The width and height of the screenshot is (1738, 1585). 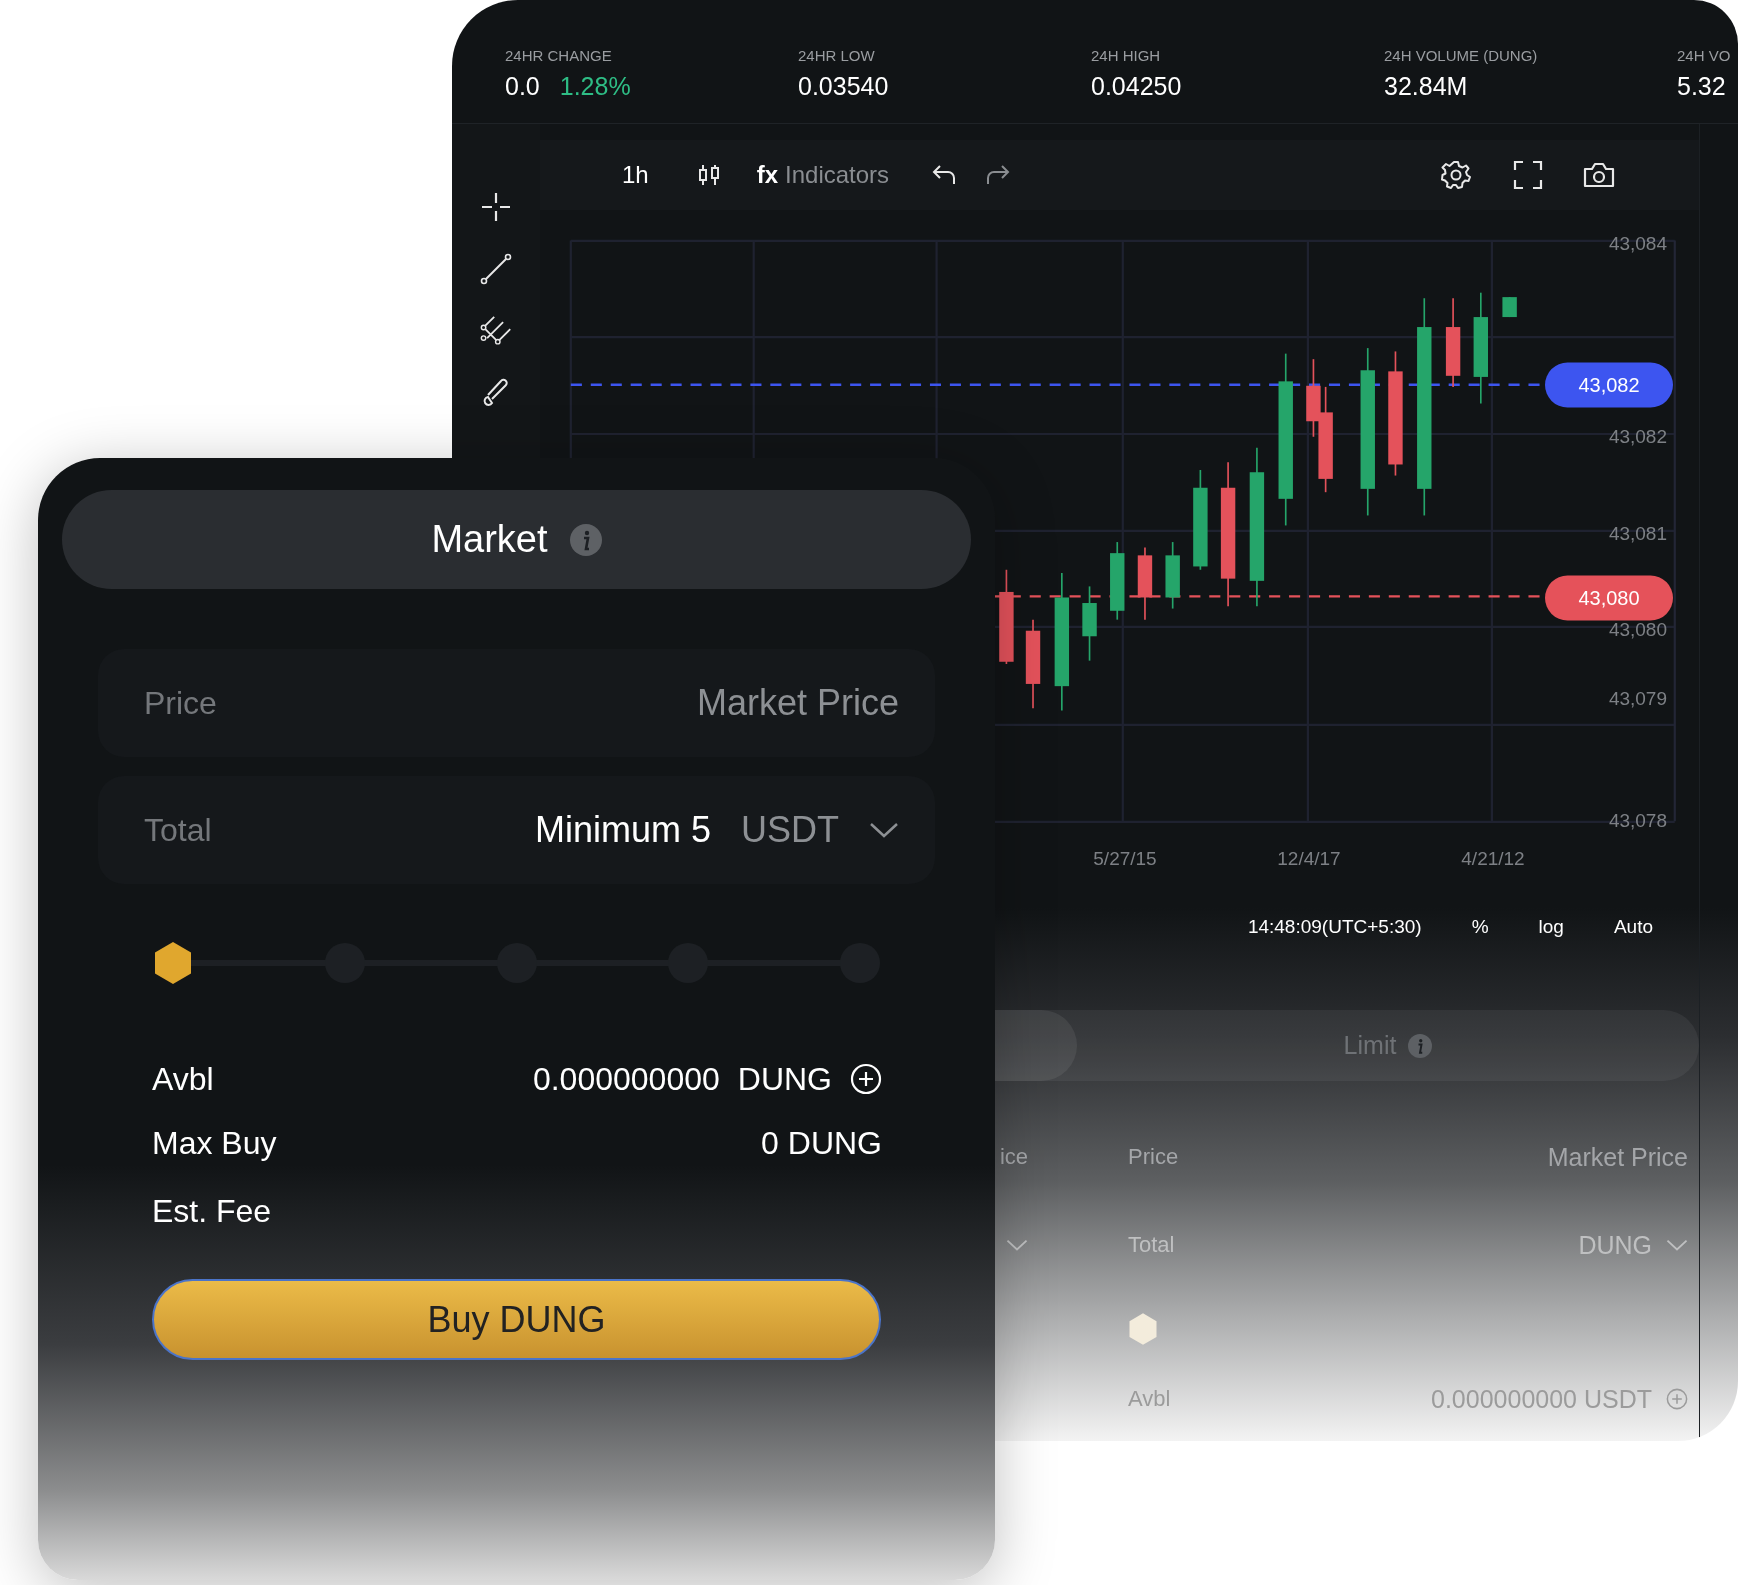 What do you see at coordinates (1125, 859) in the screenshot?
I see `axis-label: 5/27/15` at bounding box center [1125, 859].